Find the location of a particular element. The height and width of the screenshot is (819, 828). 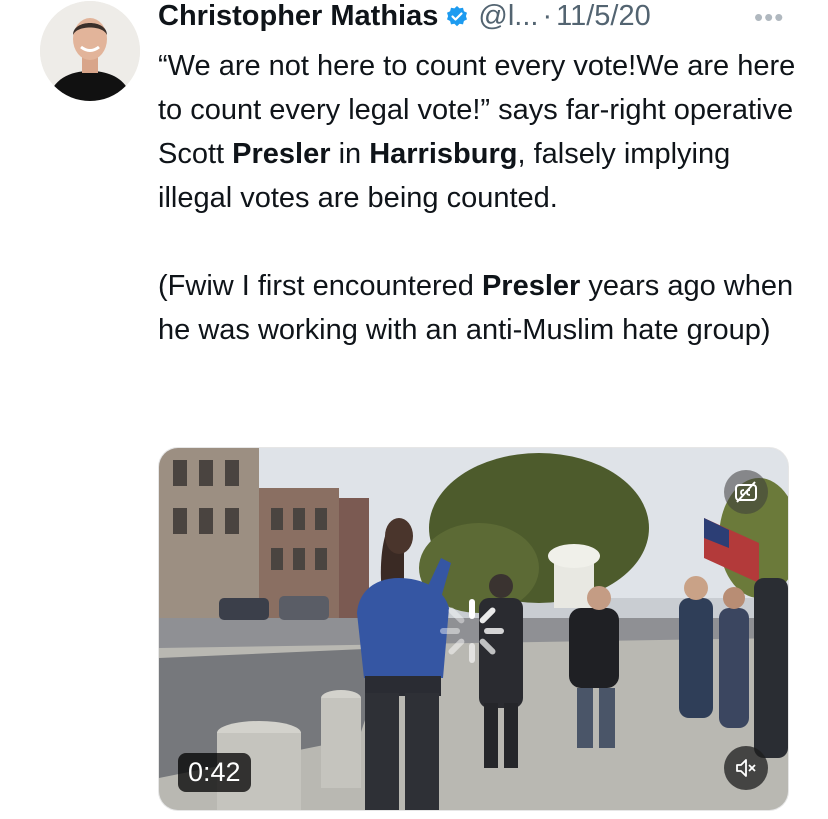

video-duration: 0:42 is located at coordinates (214, 772).